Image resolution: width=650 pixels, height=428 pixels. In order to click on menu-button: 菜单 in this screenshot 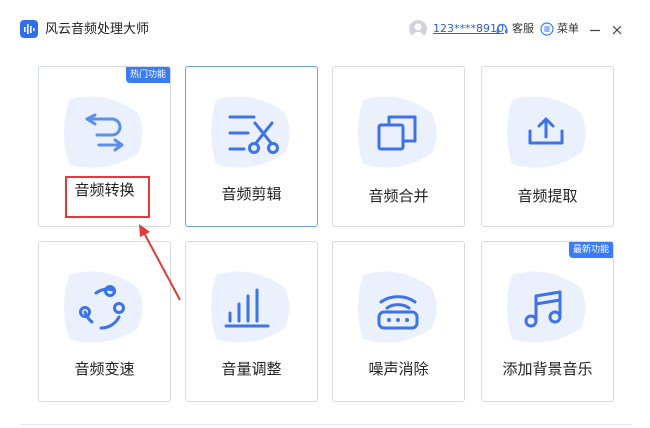, I will do `click(559, 29)`.